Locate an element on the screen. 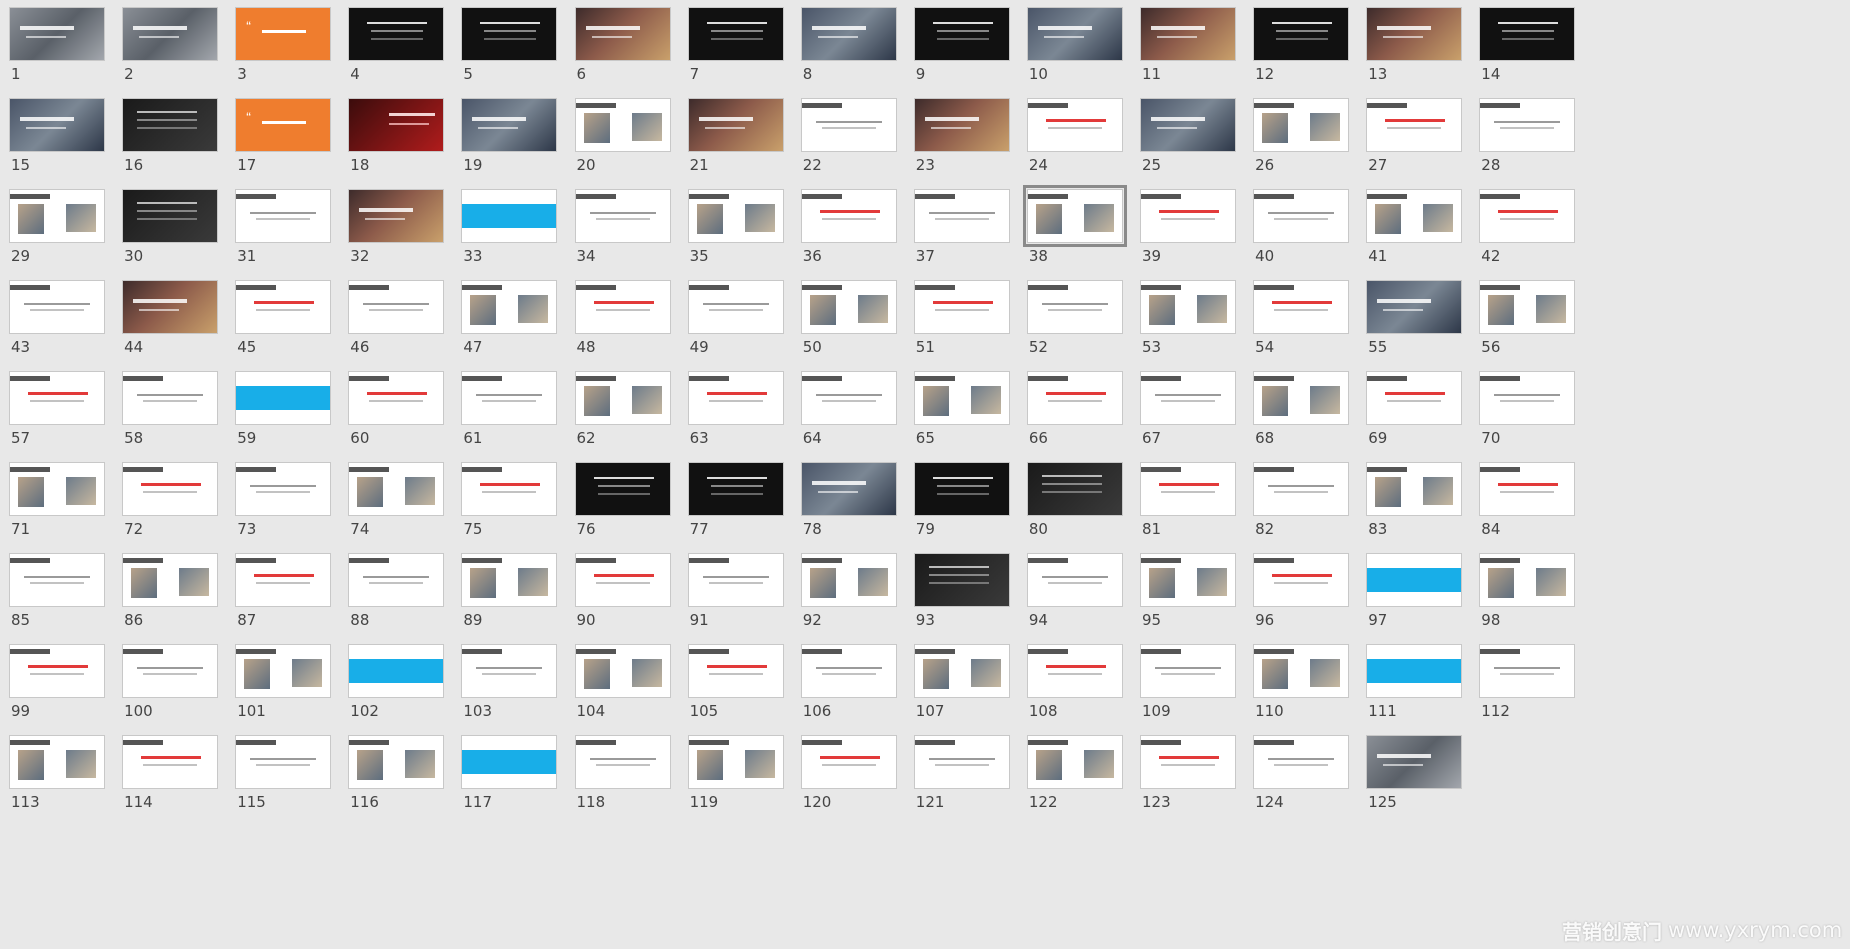 Image resolution: width=1850 pixels, height=949 pixels. slide-thumbnail: 114 is located at coordinates (170, 773).